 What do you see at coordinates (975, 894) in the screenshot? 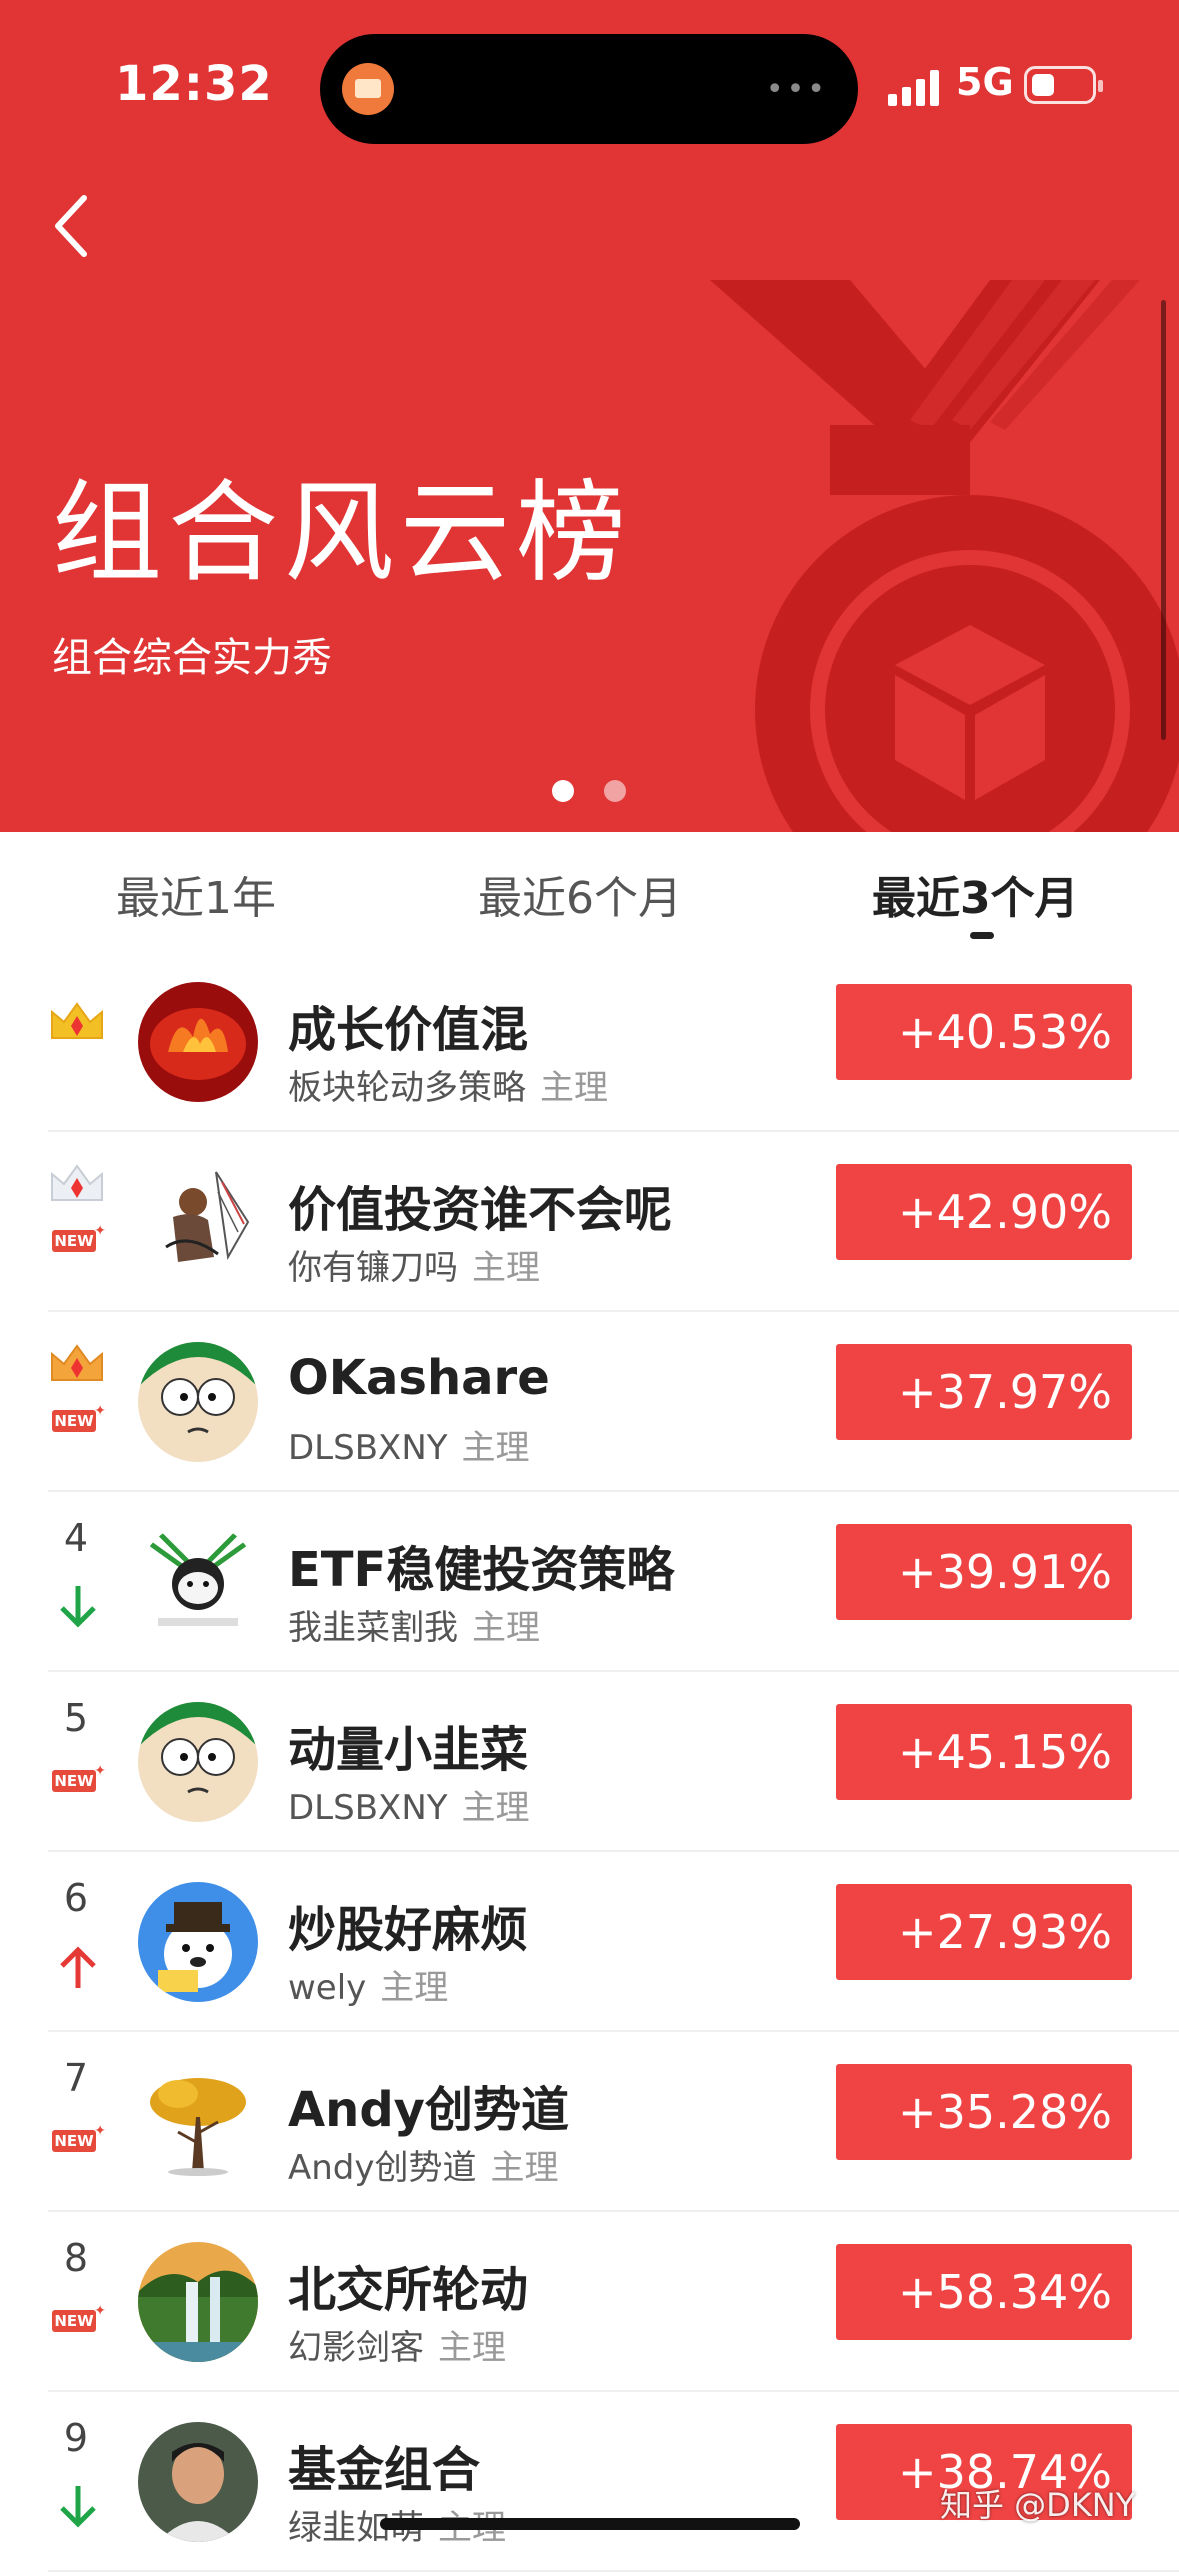
I see `tab-3-months: 最近3个月` at bounding box center [975, 894].